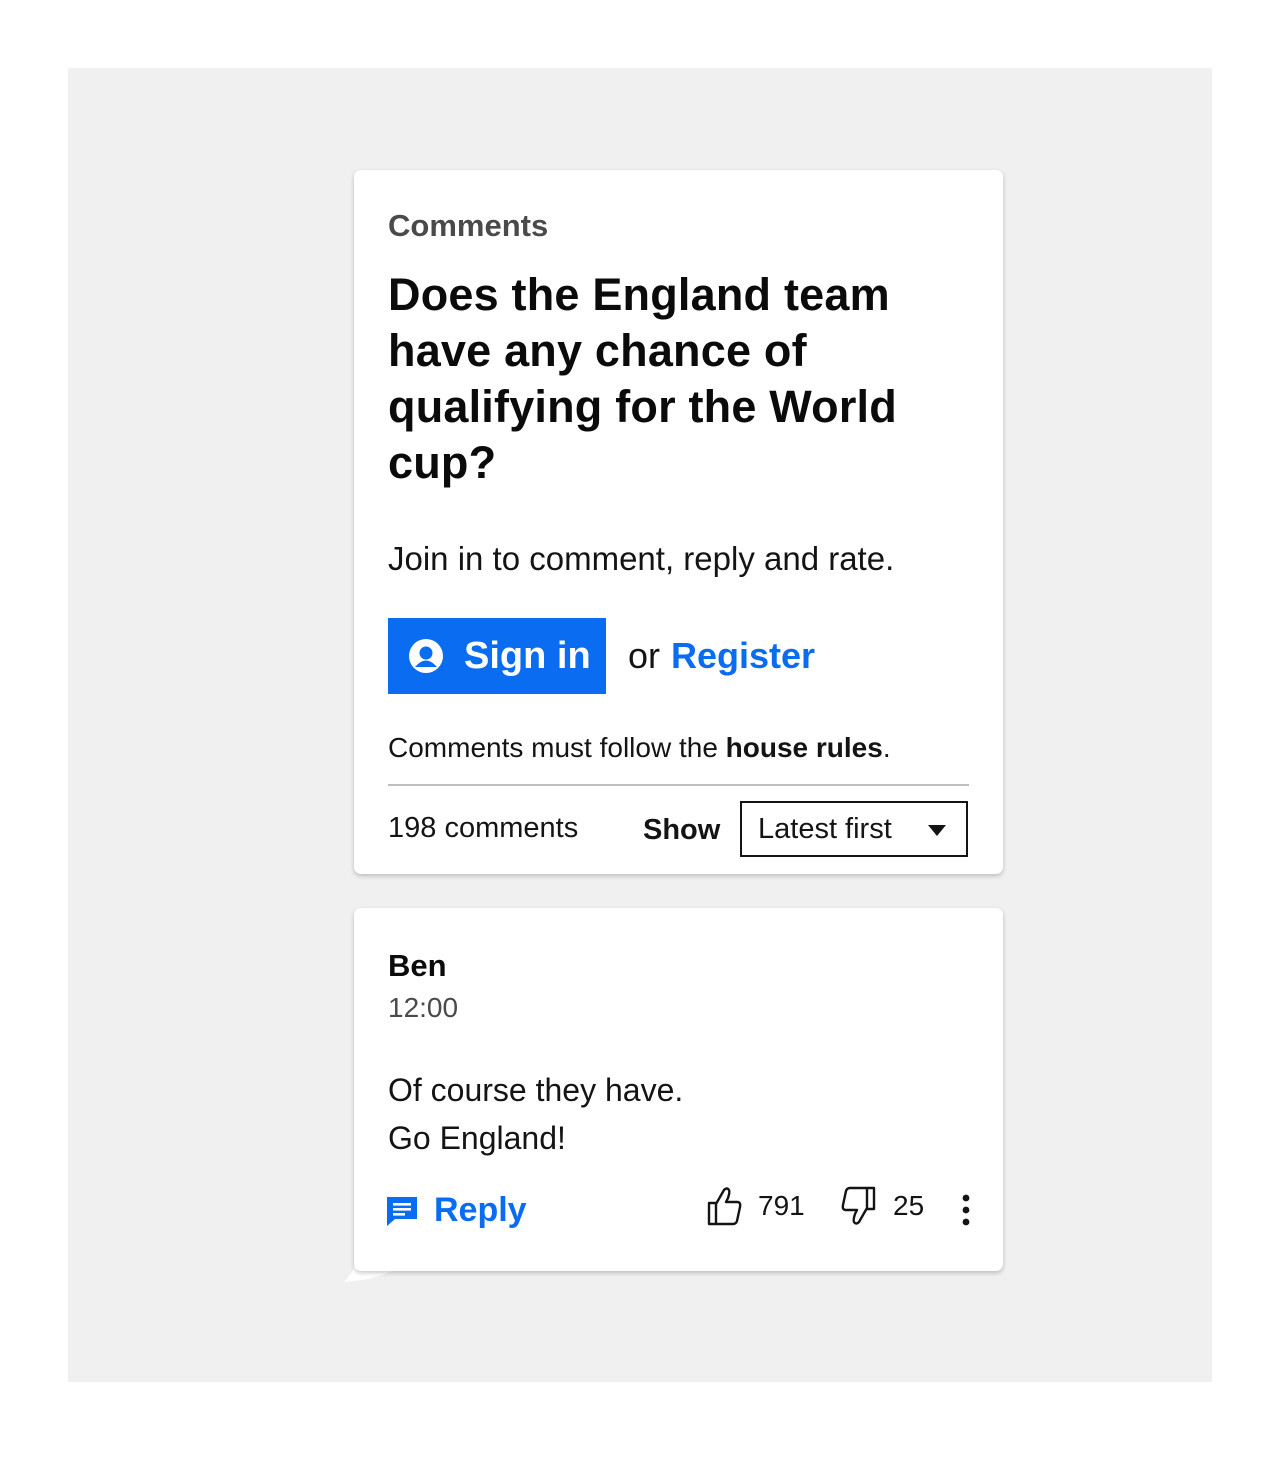  What do you see at coordinates (480, 1210) in the screenshot?
I see `reply-label: Reply` at bounding box center [480, 1210].